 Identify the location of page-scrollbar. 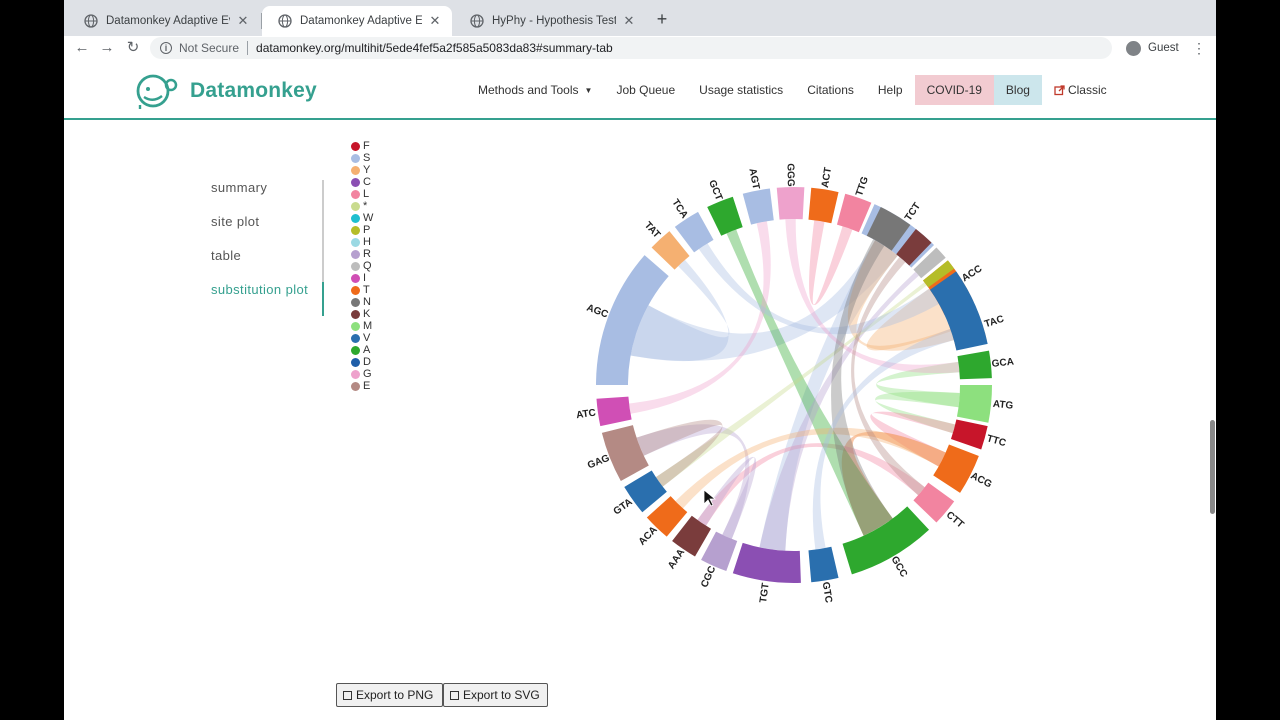
(1212, 467).